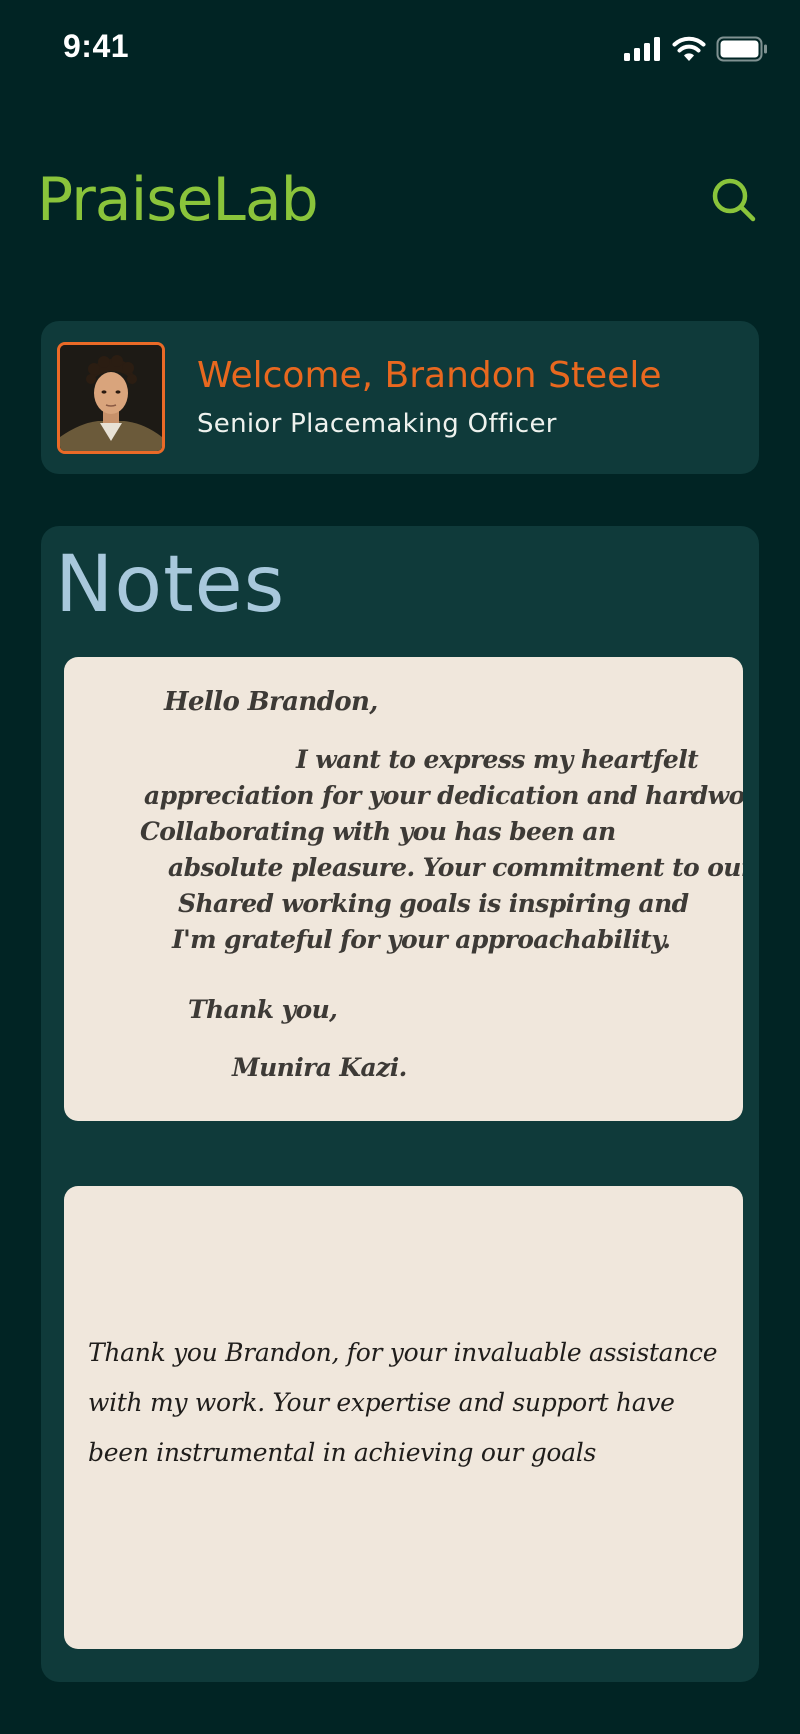 This screenshot has height=1734, width=800. What do you see at coordinates (643, 51) in the screenshot?
I see `signal-icon` at bounding box center [643, 51].